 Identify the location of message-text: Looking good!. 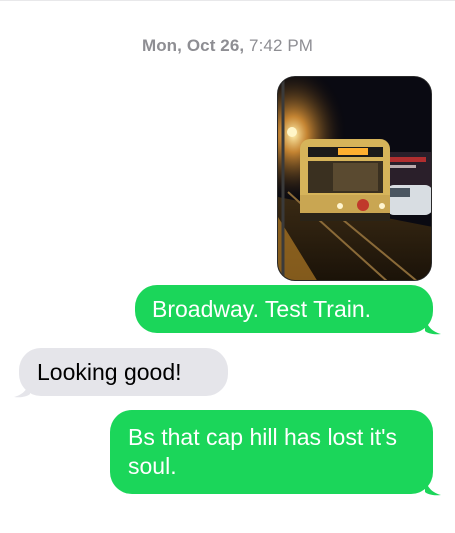
(109, 372).